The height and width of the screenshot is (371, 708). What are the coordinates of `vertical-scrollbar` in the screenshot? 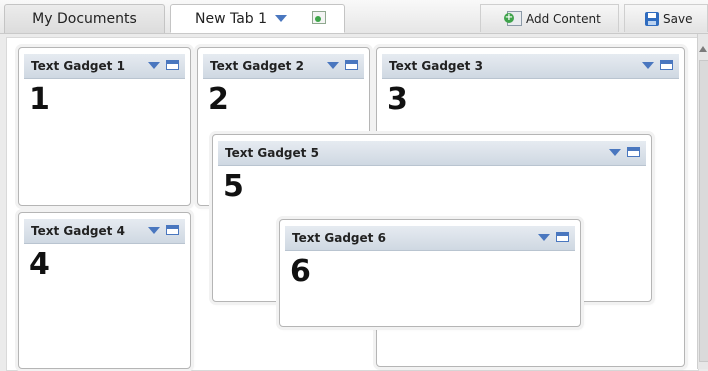 It's located at (702, 201).